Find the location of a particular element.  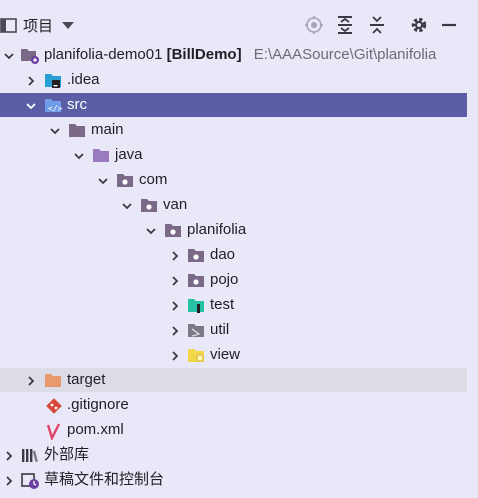

tree-label-gitignore: .gitignore is located at coordinates (98, 404).